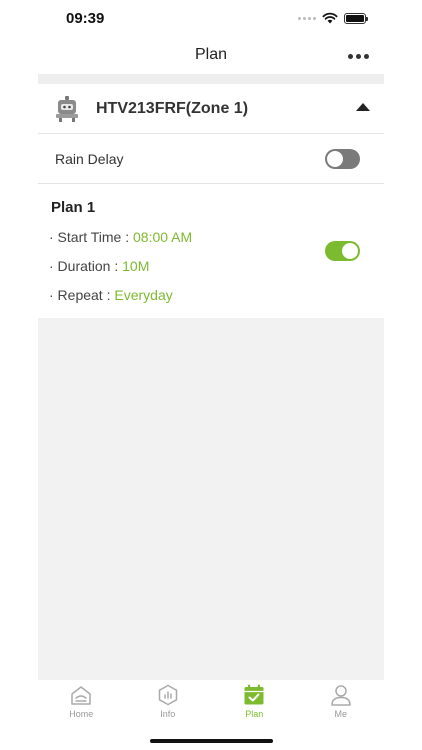  Describe the element at coordinates (211, 741) in the screenshot. I see `home-indicator` at that location.